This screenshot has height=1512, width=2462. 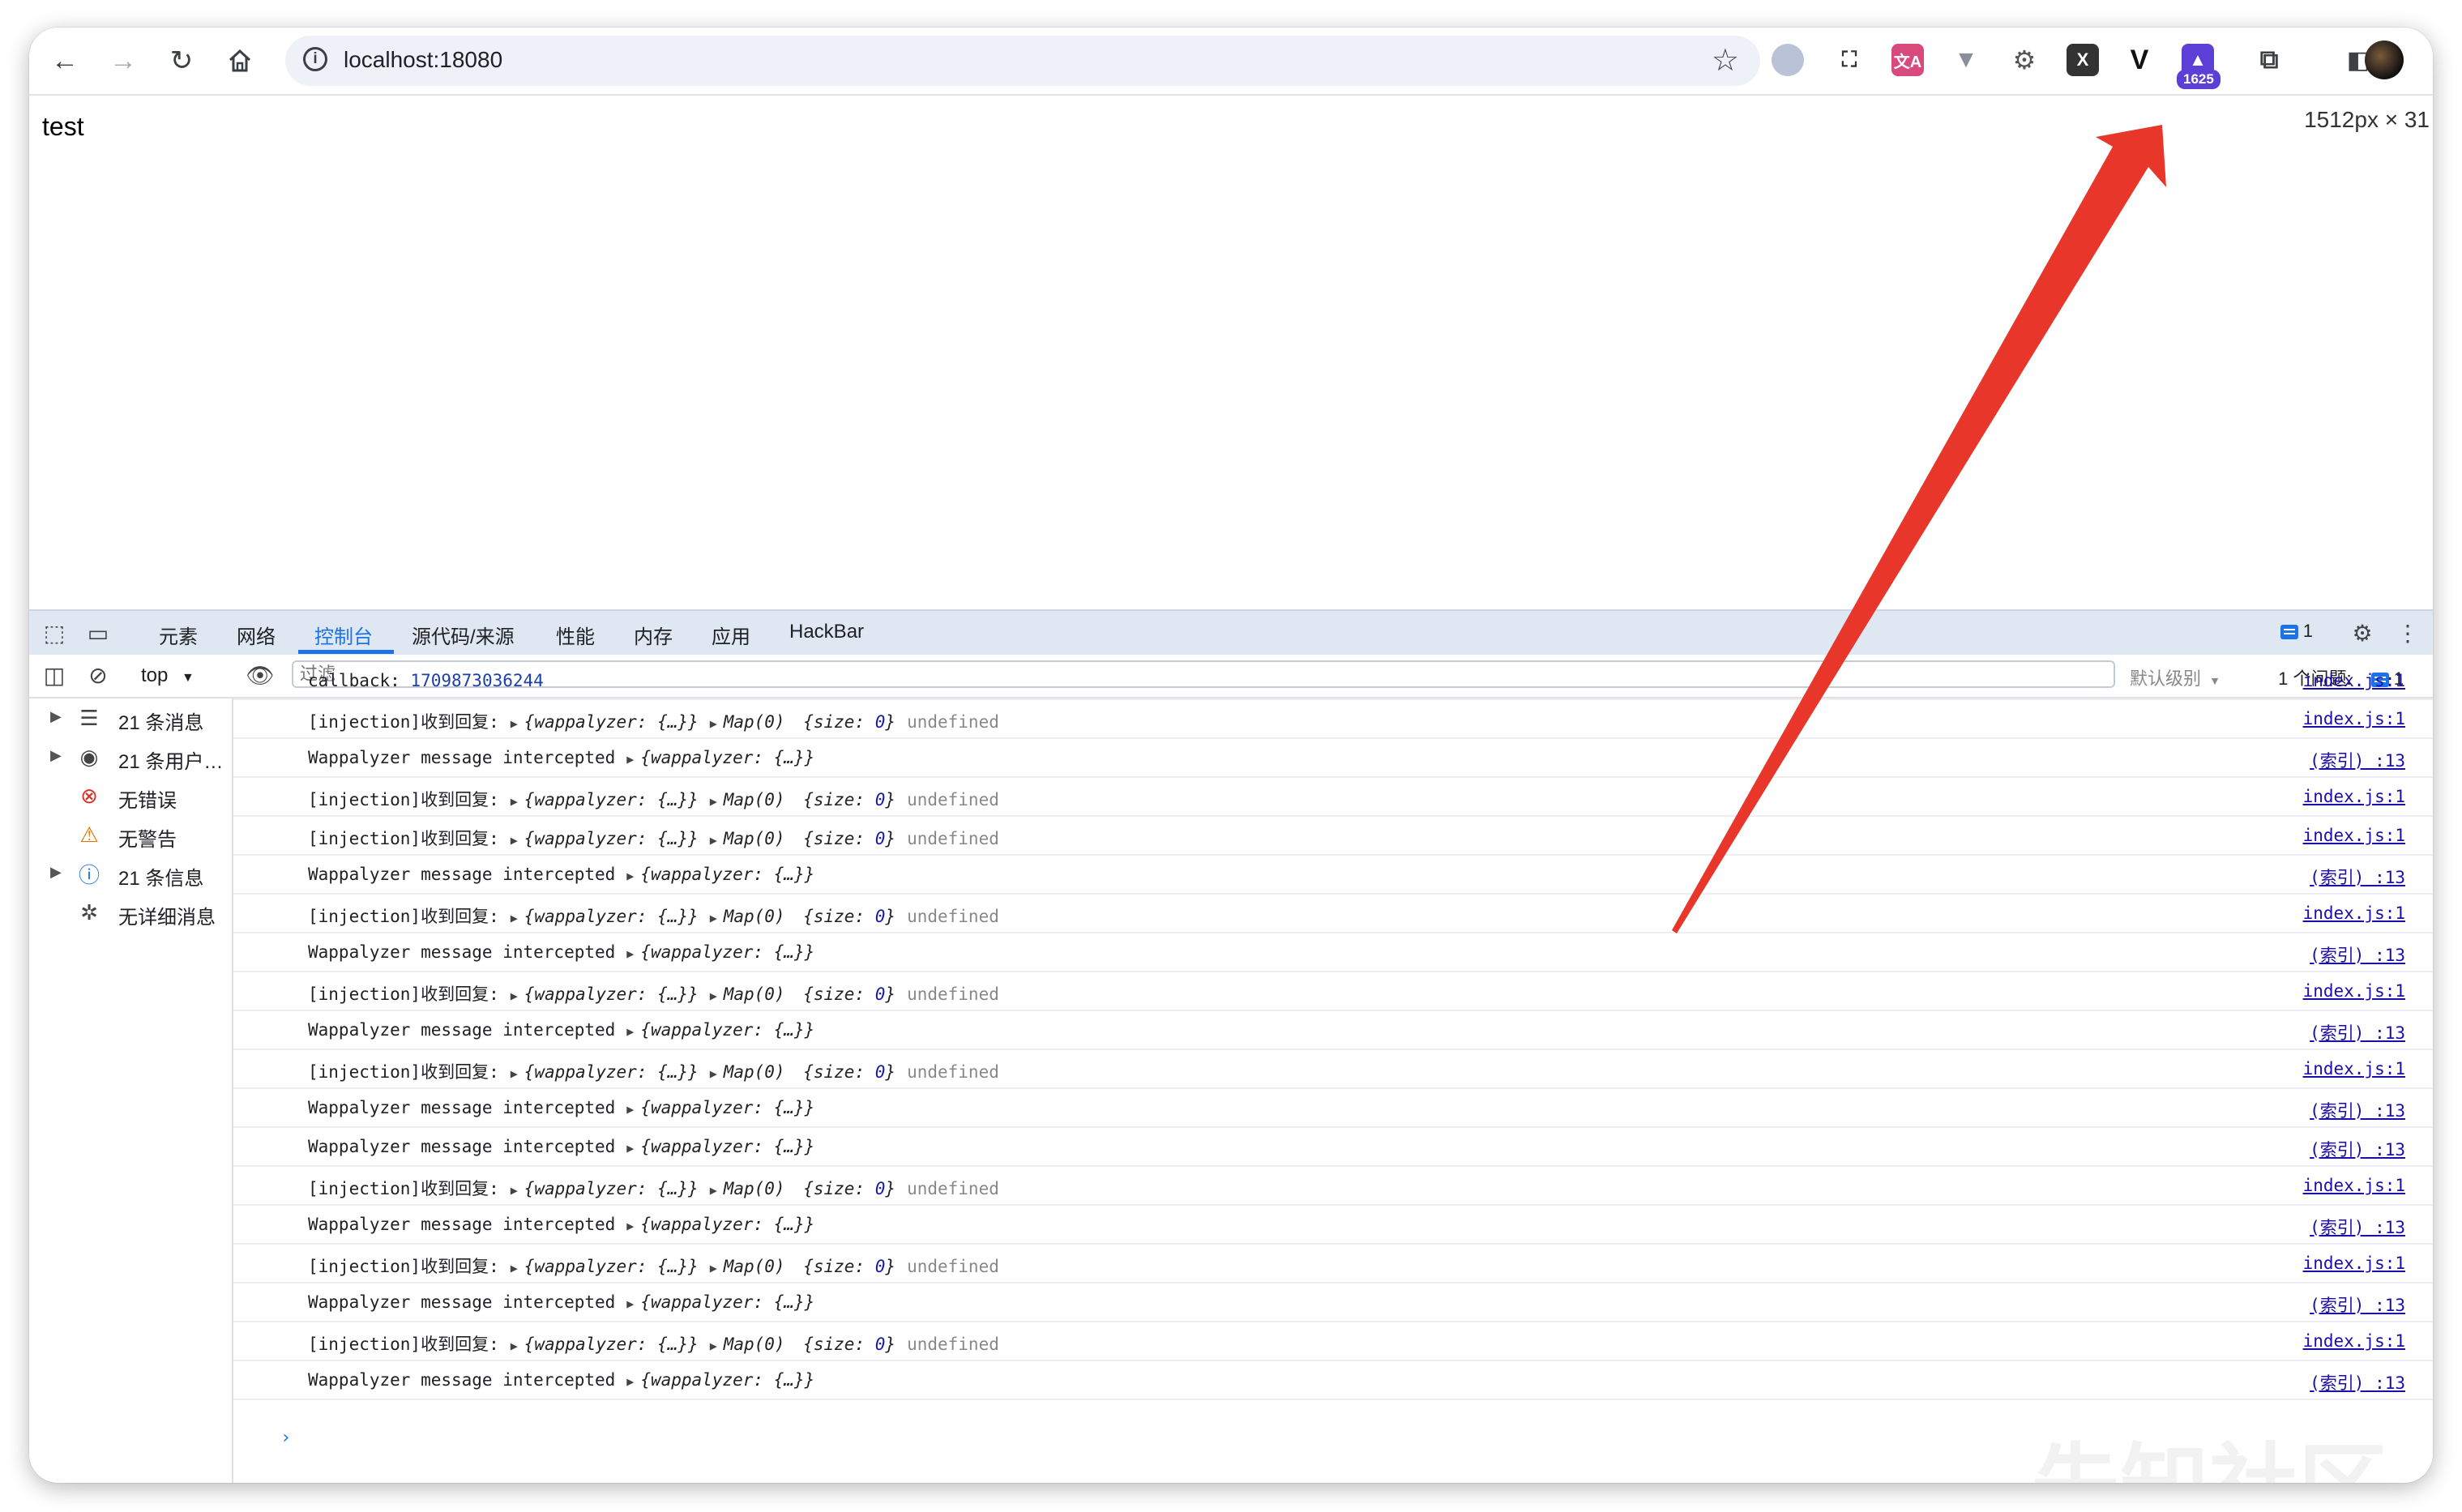 I want to click on home-button, so click(x=240, y=61).